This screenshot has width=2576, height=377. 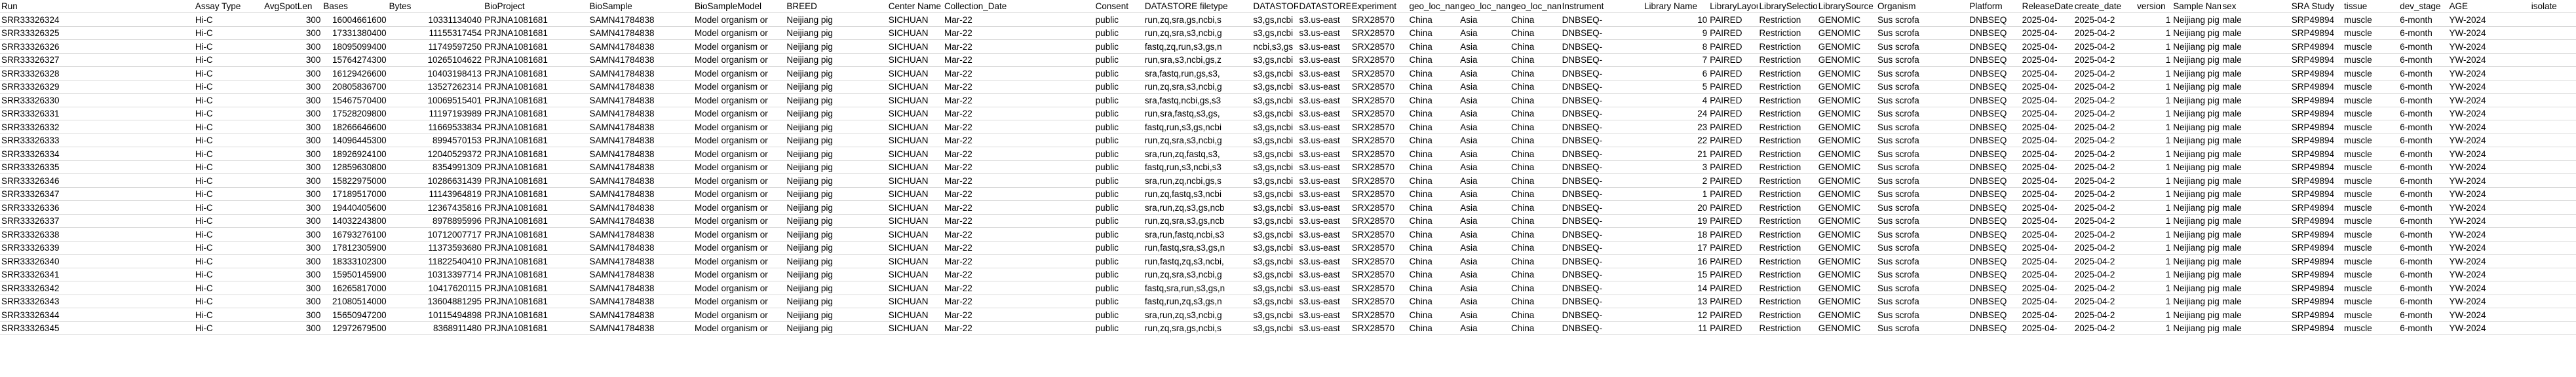 I want to click on table-cell: 16793276100, so click(x=354, y=234).